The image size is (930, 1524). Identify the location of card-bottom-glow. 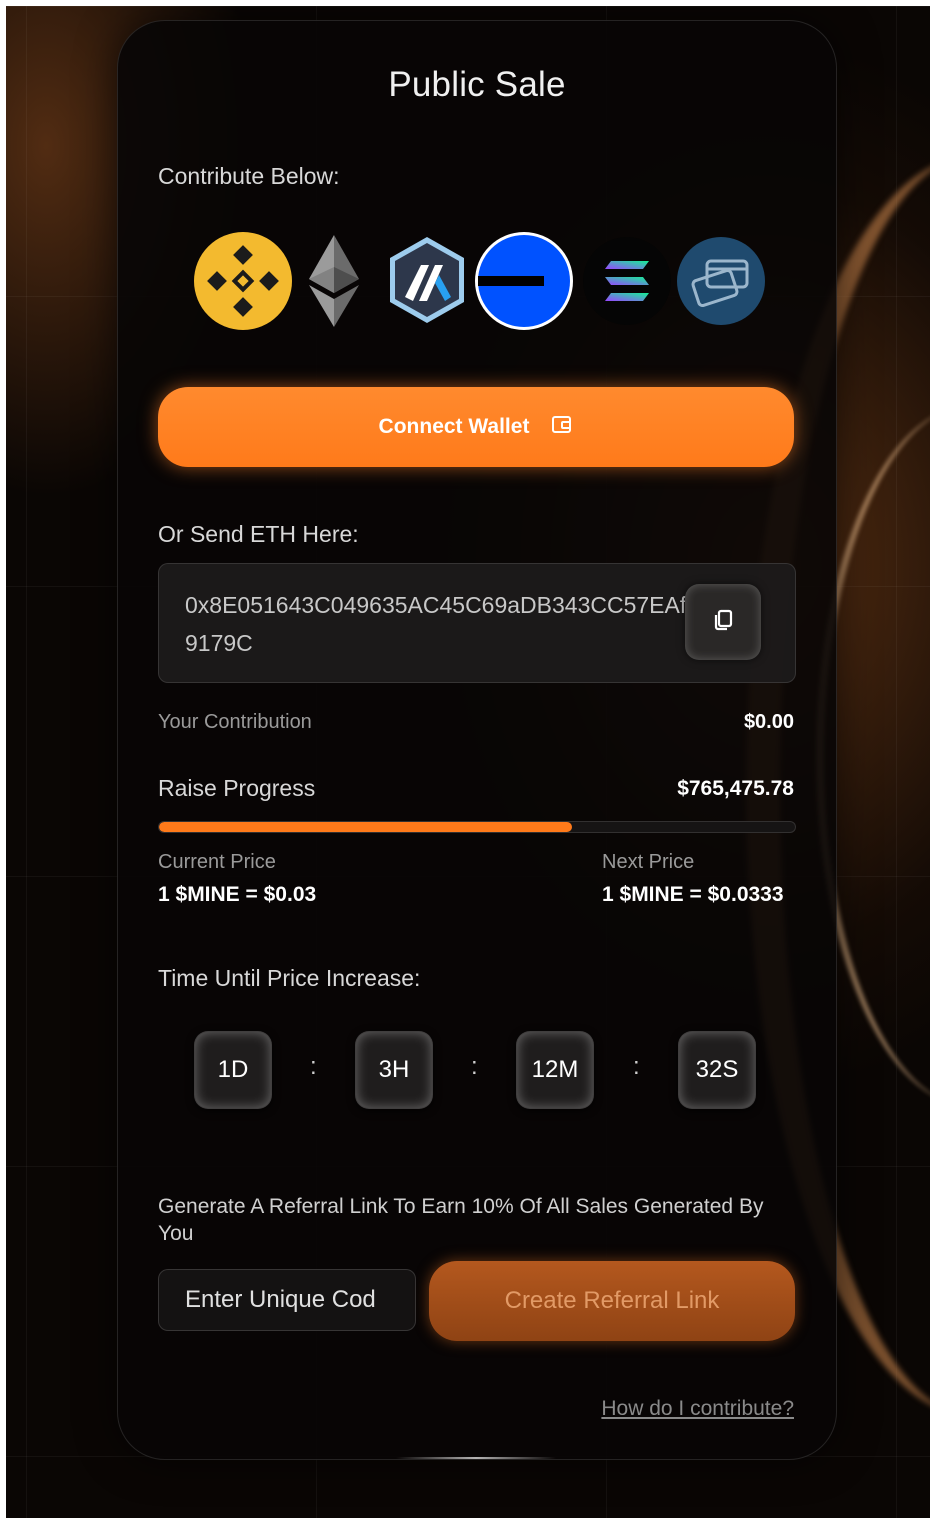
(476, 1458).